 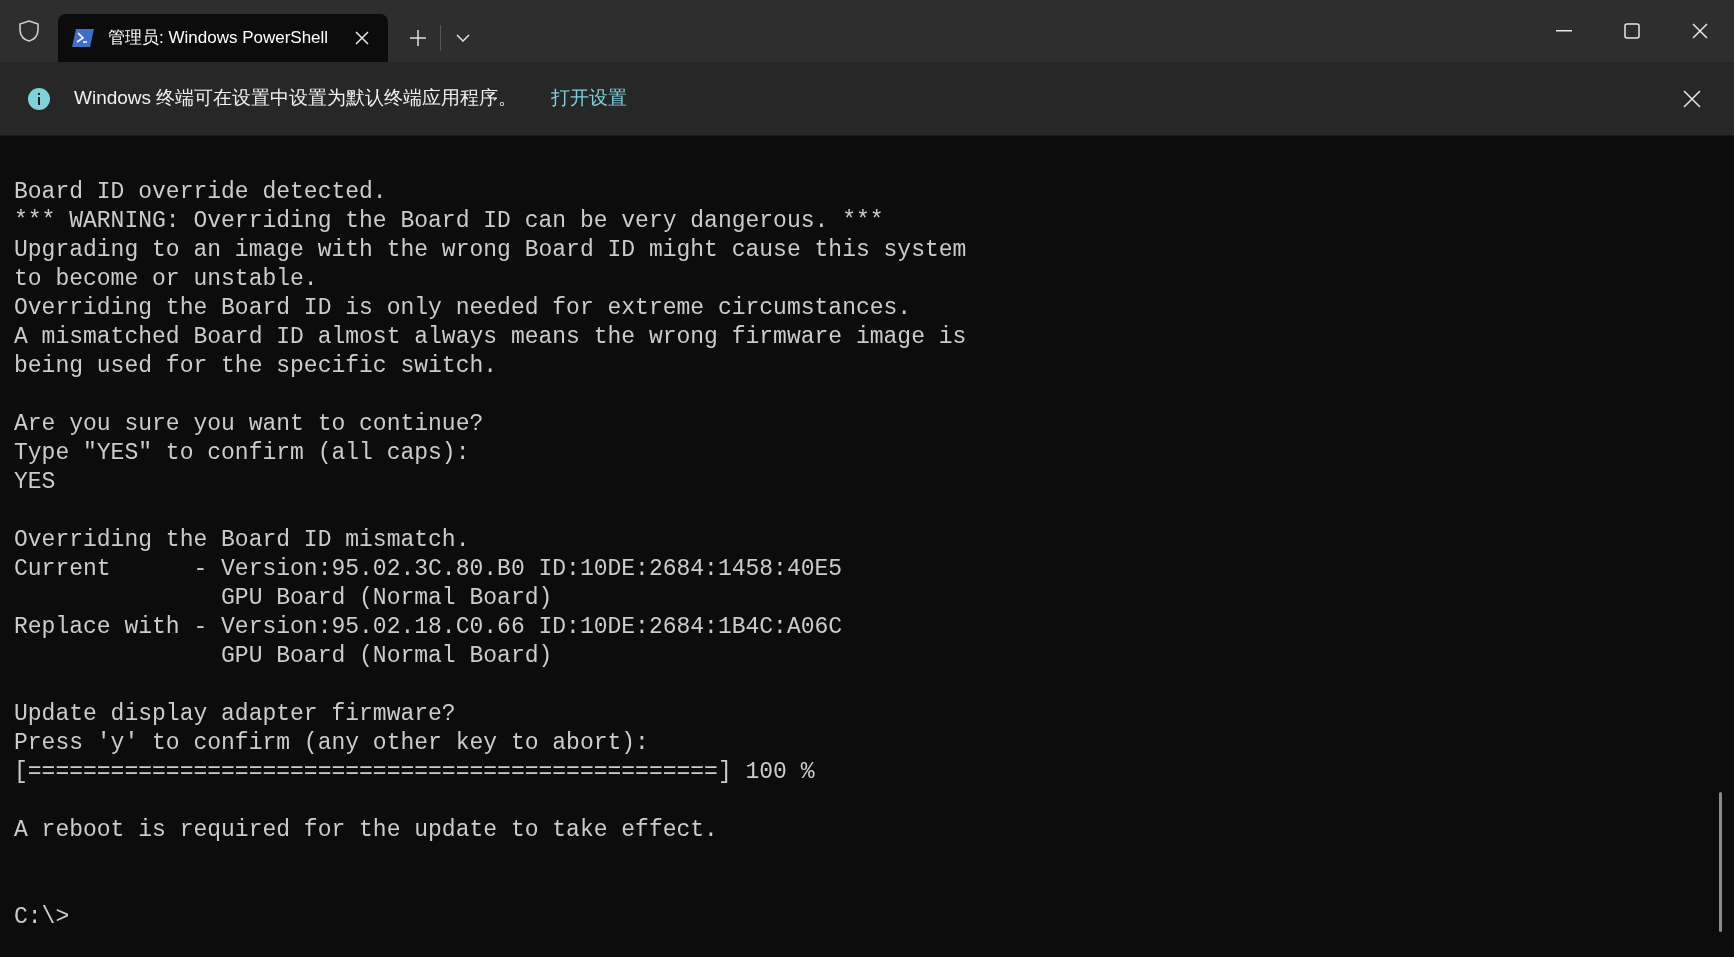 I want to click on terminal-line: Press 'y' to confirm (any other key to abort):, so click(x=331, y=743).